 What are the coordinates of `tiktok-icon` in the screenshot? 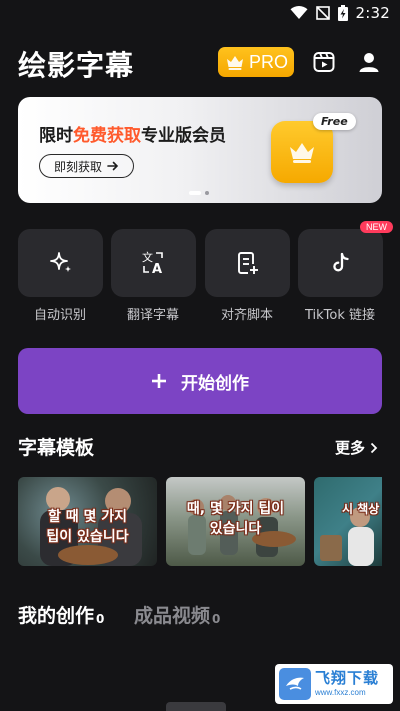 It's located at (340, 262).